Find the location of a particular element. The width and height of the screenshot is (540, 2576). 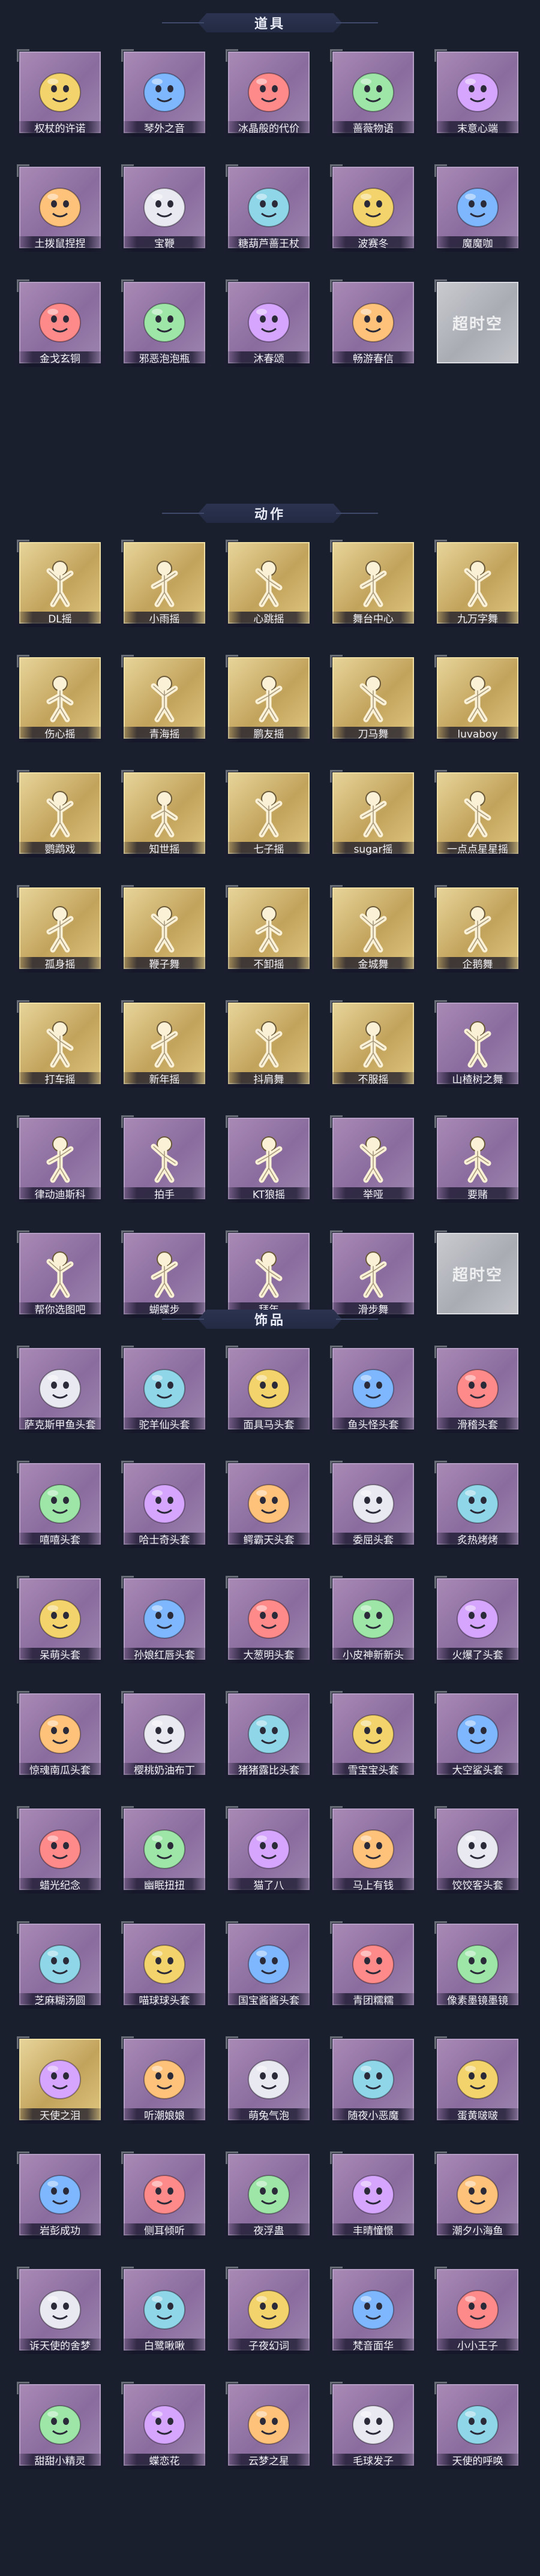

item-card: 拍手 is located at coordinates (164, 1163).